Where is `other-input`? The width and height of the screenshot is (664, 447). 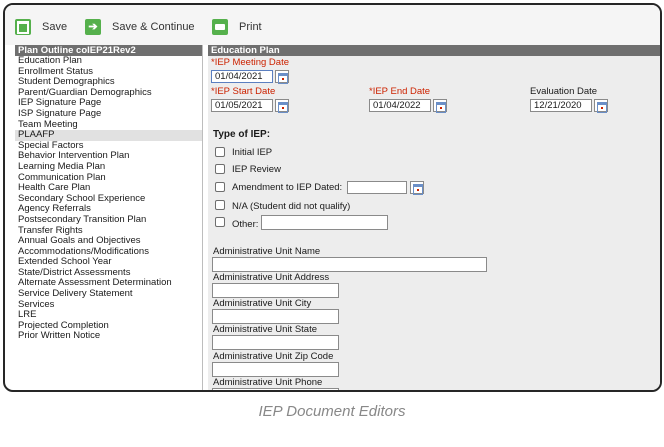
other-input is located at coordinates (324, 222).